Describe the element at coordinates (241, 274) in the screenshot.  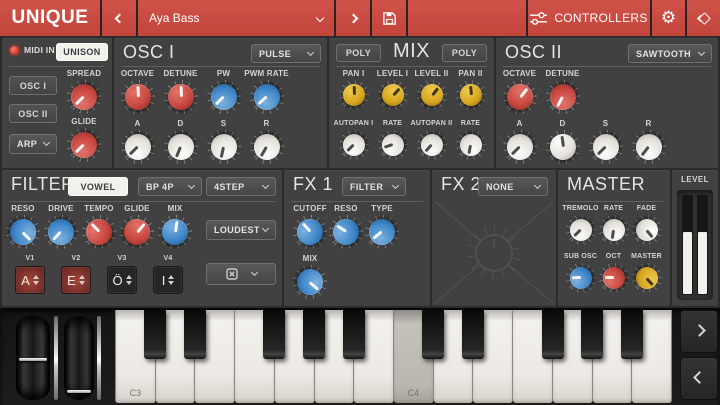
I see `seq-pattern-dropdown` at that location.